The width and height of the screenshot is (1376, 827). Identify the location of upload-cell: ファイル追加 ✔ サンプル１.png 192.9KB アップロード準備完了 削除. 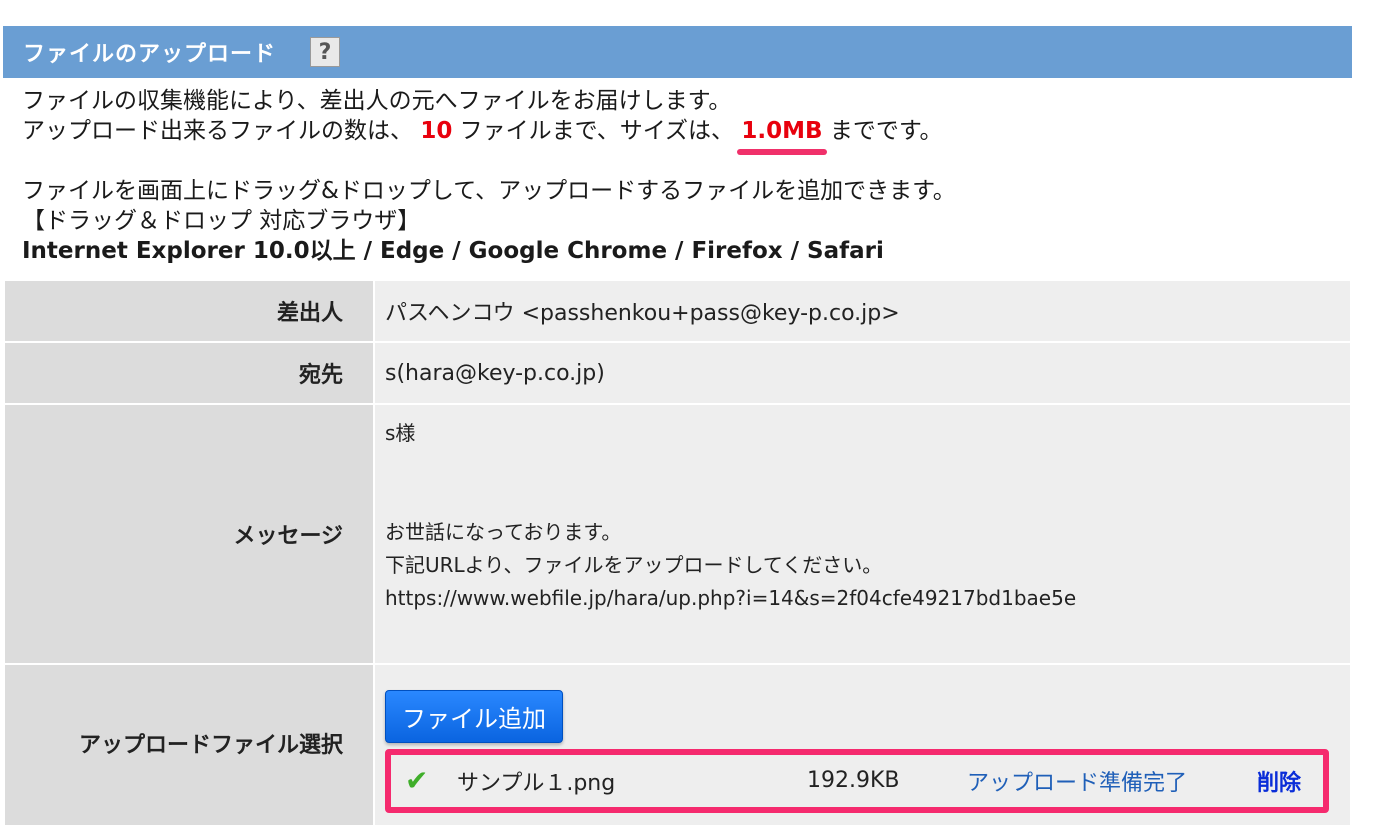
(862, 745).